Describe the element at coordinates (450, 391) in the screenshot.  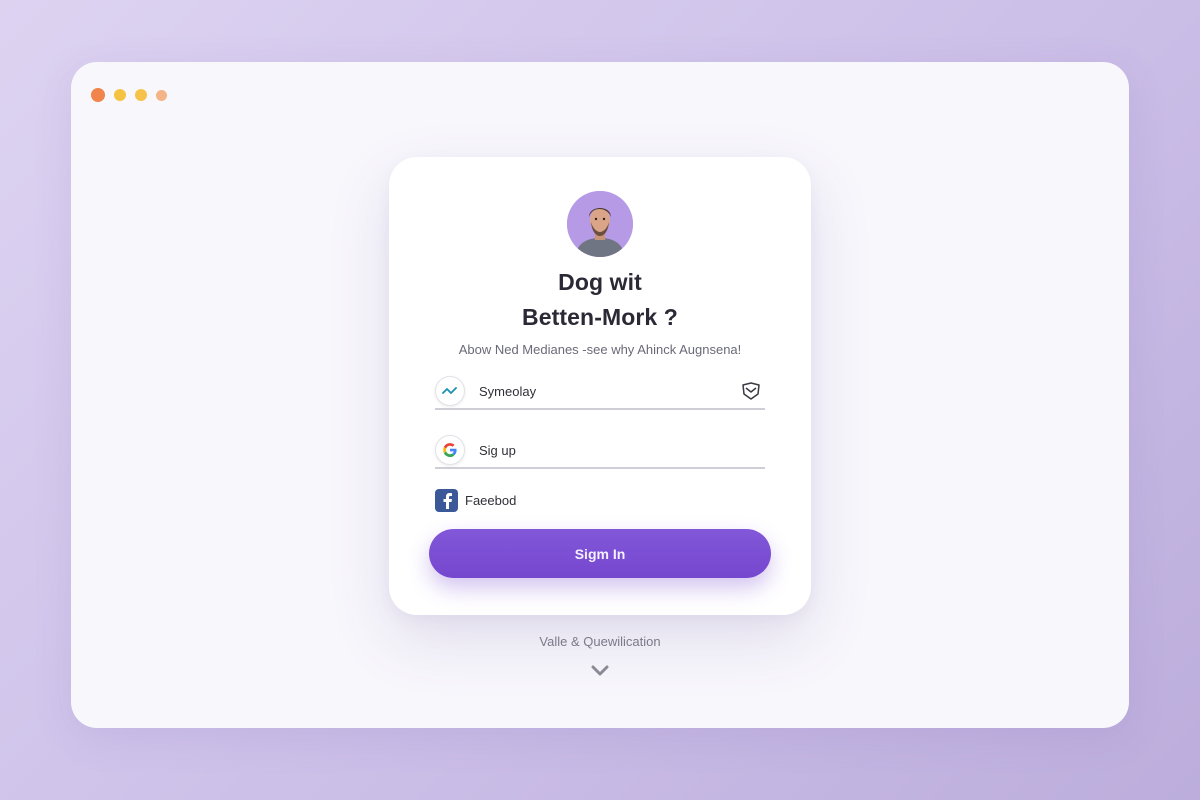
I see `wave-icon` at that location.